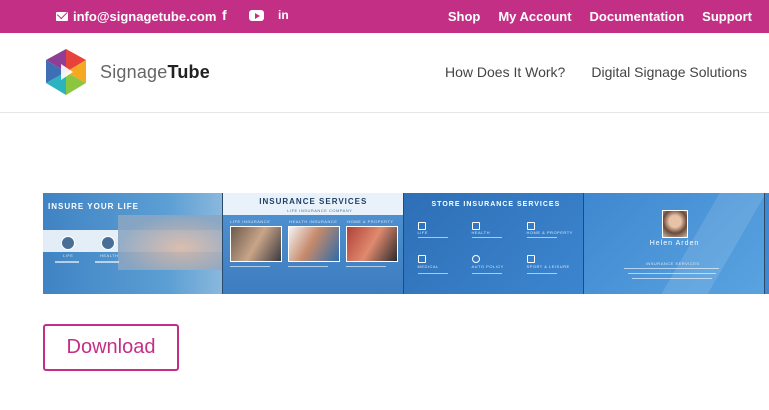 The width and height of the screenshot is (769, 410). What do you see at coordinates (370, 221) in the screenshot?
I see `photo-label: HOME & PROPERTY` at bounding box center [370, 221].